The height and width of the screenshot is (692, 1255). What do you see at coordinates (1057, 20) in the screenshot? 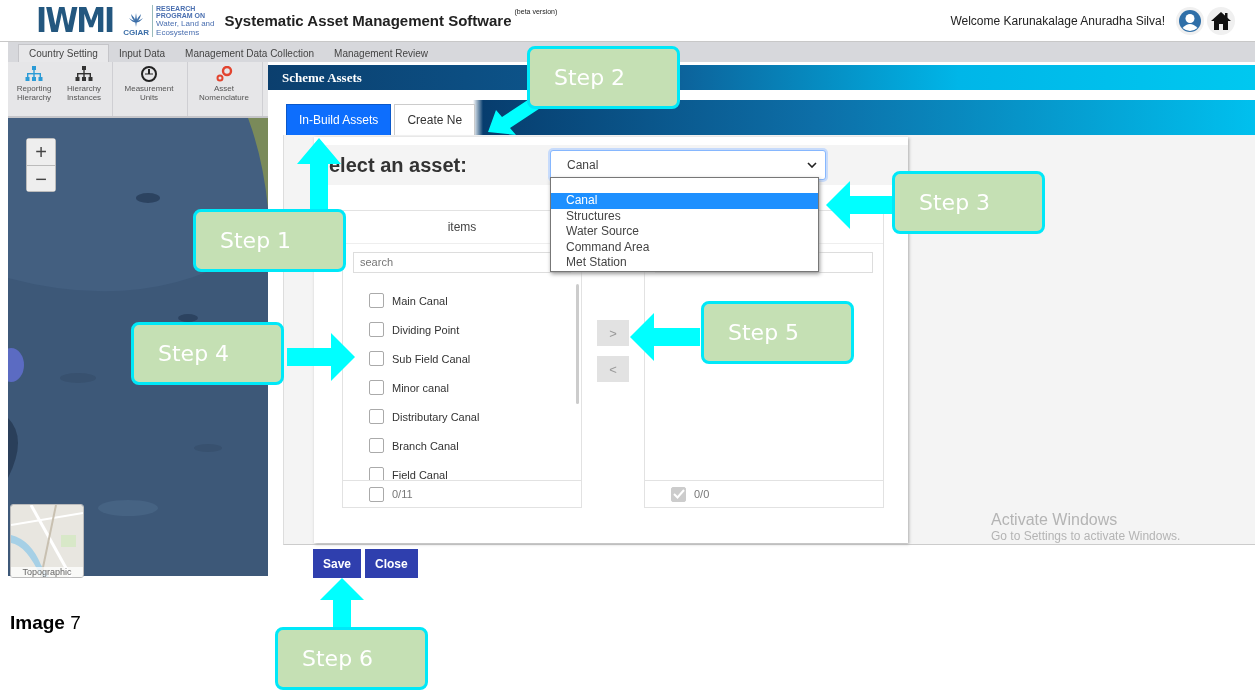
I see `welcome-text: Welcome Karunakalage Anuradha Silva!` at bounding box center [1057, 20].